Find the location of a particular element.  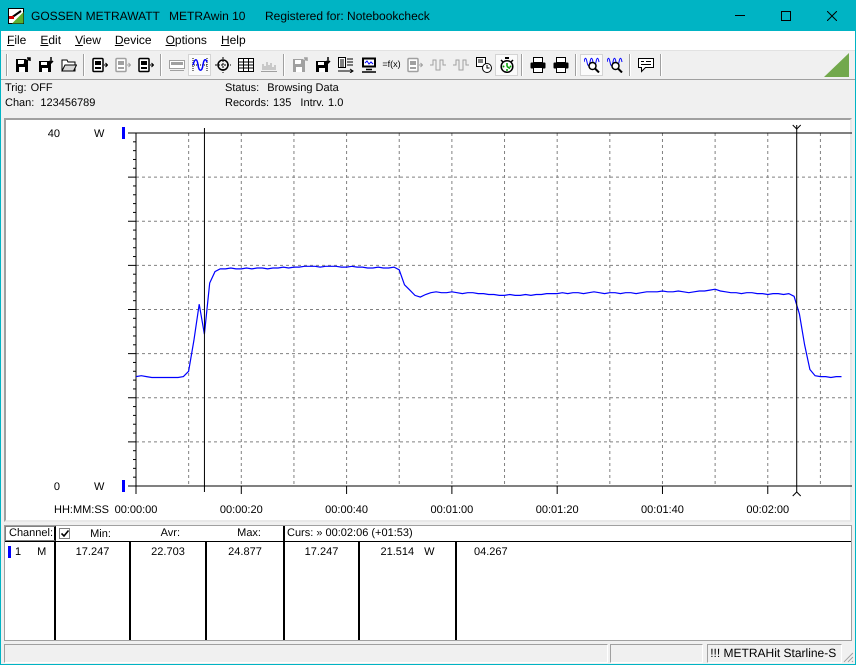

info-label: Chan: is located at coordinates (19, 103).